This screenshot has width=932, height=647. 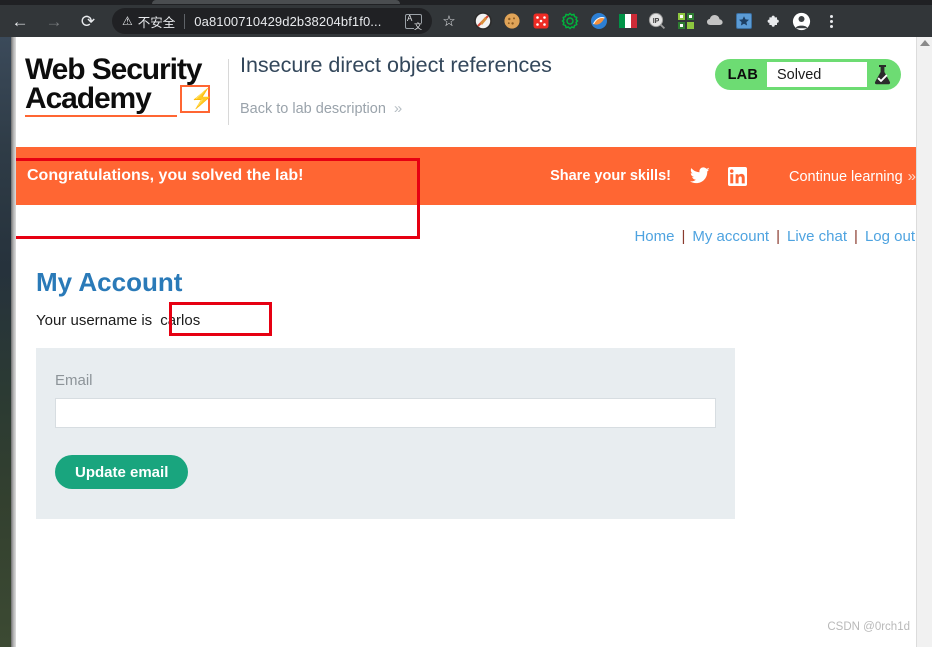 I want to click on cookie-editor-extension-icon, so click(x=511, y=21).